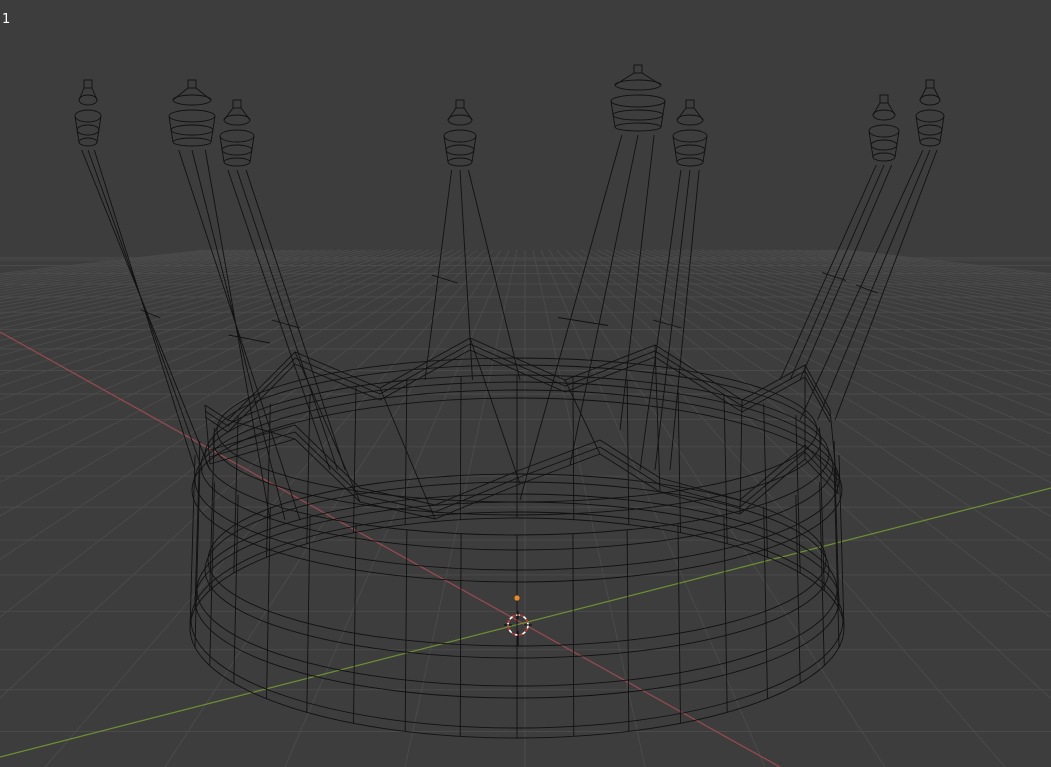 The width and height of the screenshot is (1051, 767). What do you see at coordinates (518, 628) in the screenshot?
I see `3d-cursor-icon` at bounding box center [518, 628].